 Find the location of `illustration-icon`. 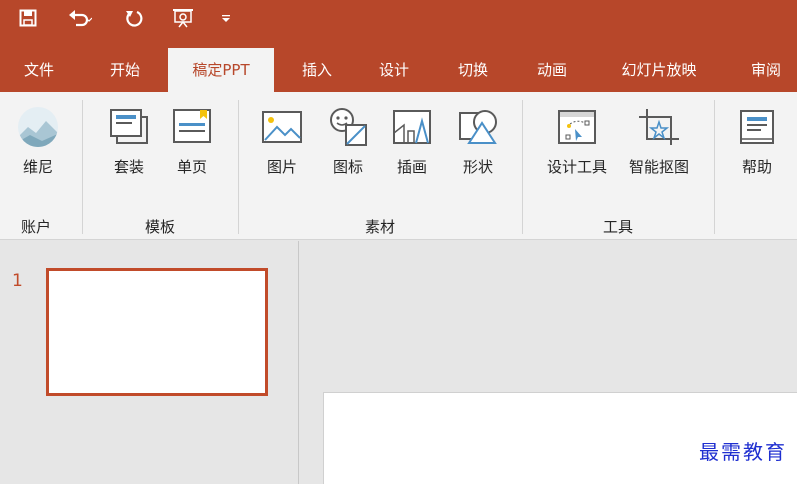

illustration-icon is located at coordinates (412, 127).